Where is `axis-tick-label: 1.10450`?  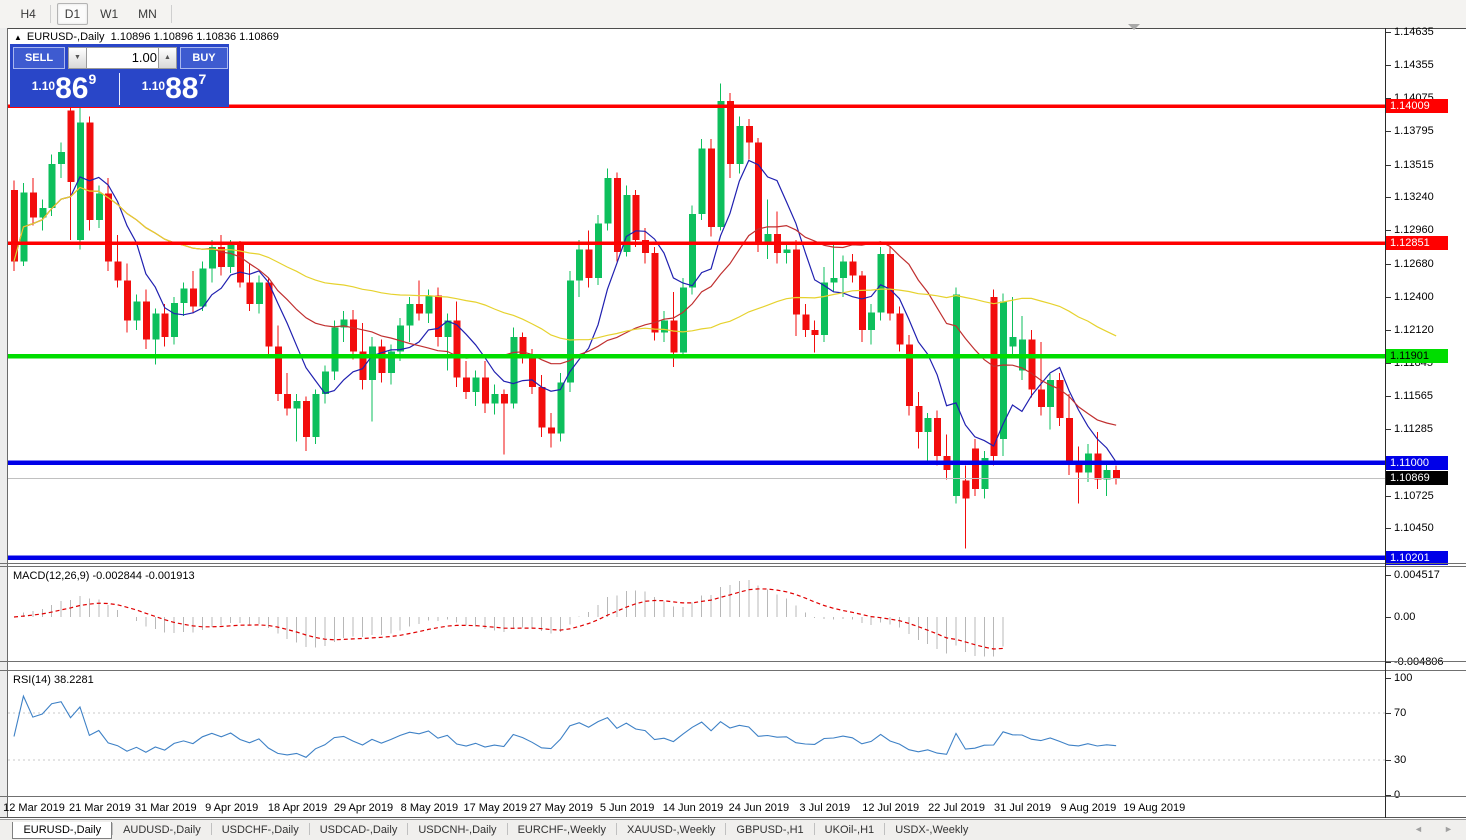 axis-tick-label: 1.10450 is located at coordinates (1414, 528).